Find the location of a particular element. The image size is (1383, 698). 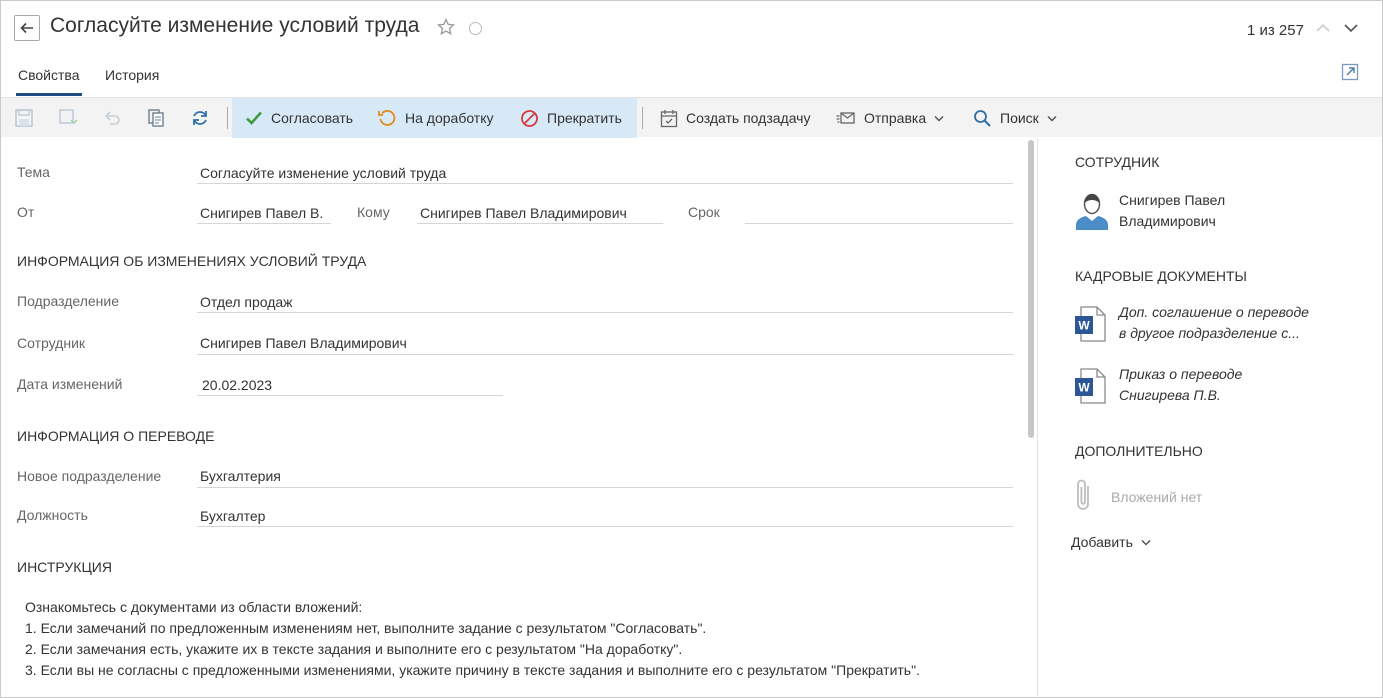

tab-bar: Свойства История is located at coordinates (691, 78).